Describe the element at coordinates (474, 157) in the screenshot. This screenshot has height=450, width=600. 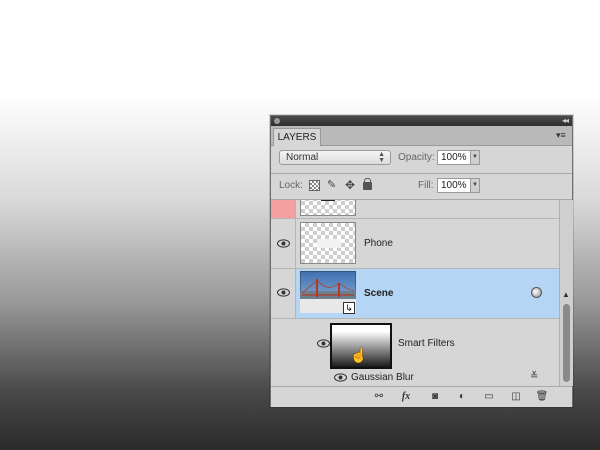
I see `opacity-dropdown-icon: ▼` at that location.